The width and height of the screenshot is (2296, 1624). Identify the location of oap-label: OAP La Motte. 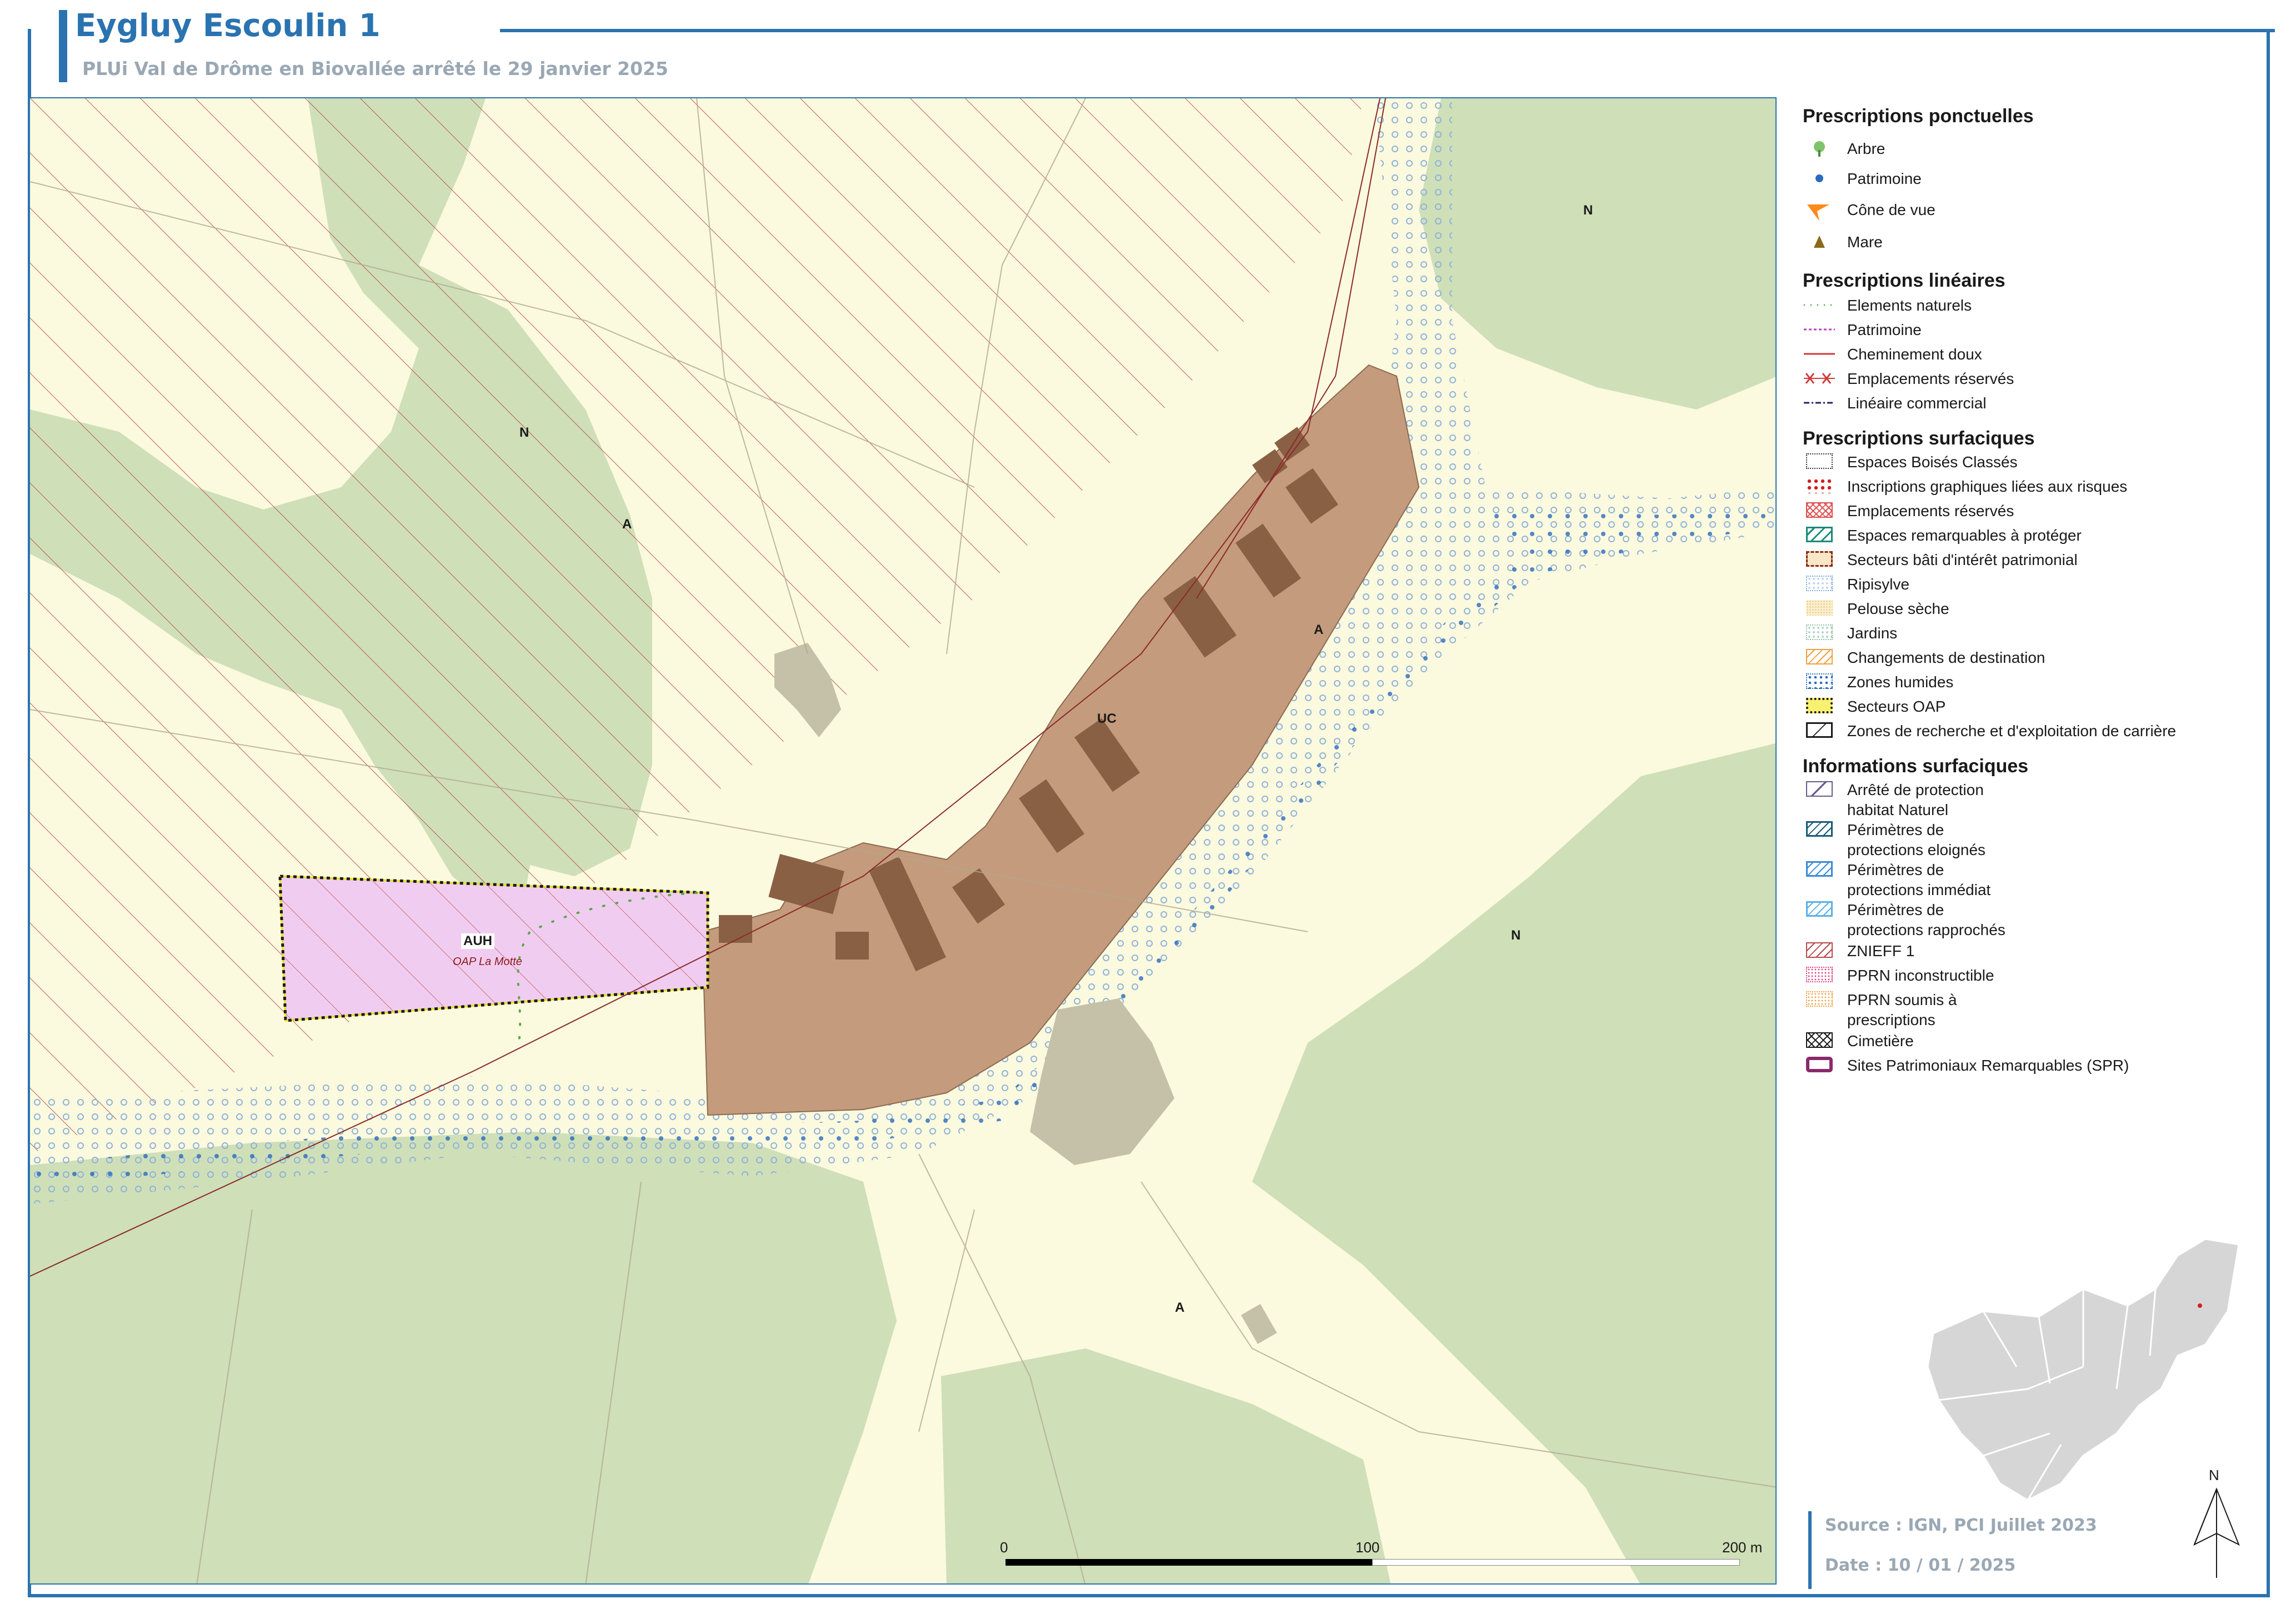
(487, 962).